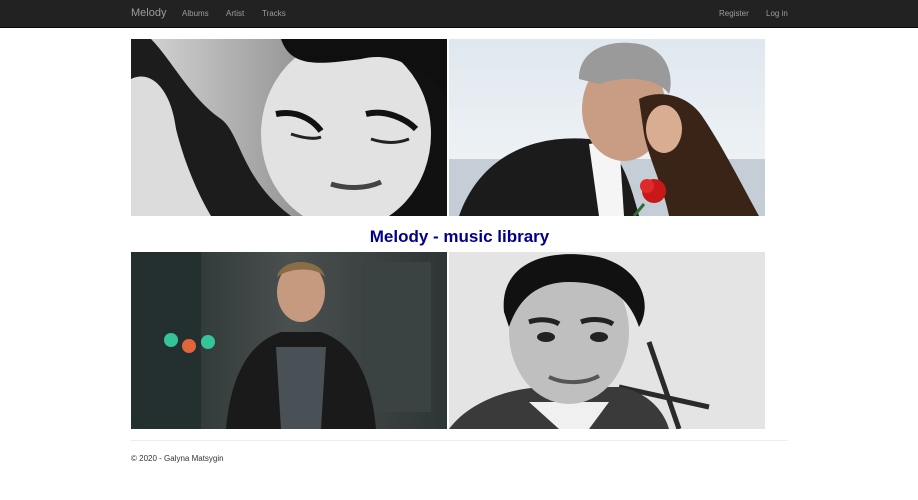 This screenshot has width=918, height=500. I want to click on footer-divider, so click(459, 440).